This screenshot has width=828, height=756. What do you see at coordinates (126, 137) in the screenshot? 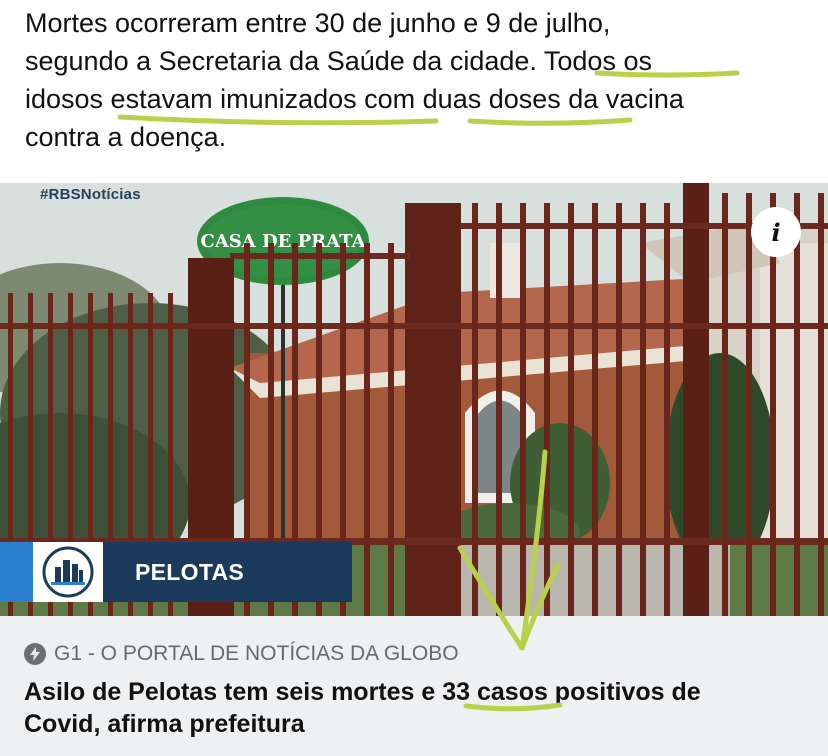
I see `caption-line-4: contra a doença.` at bounding box center [126, 137].